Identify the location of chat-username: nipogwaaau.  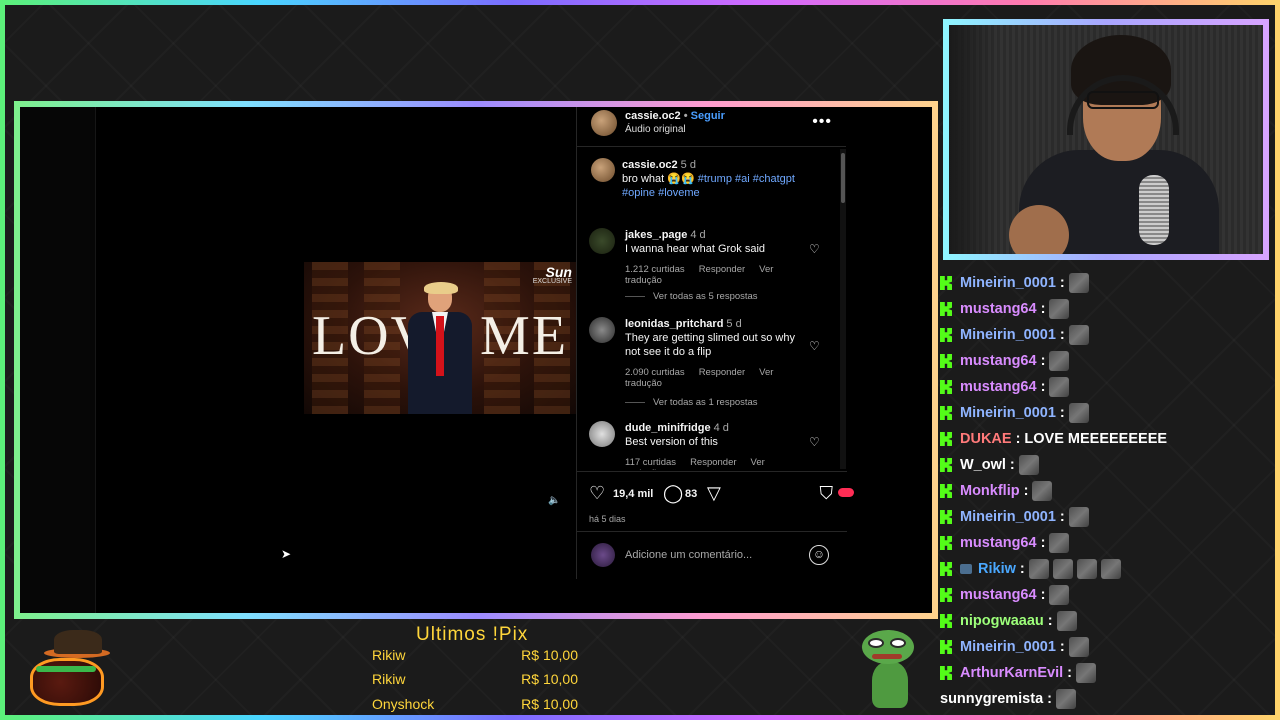
(1002, 621).